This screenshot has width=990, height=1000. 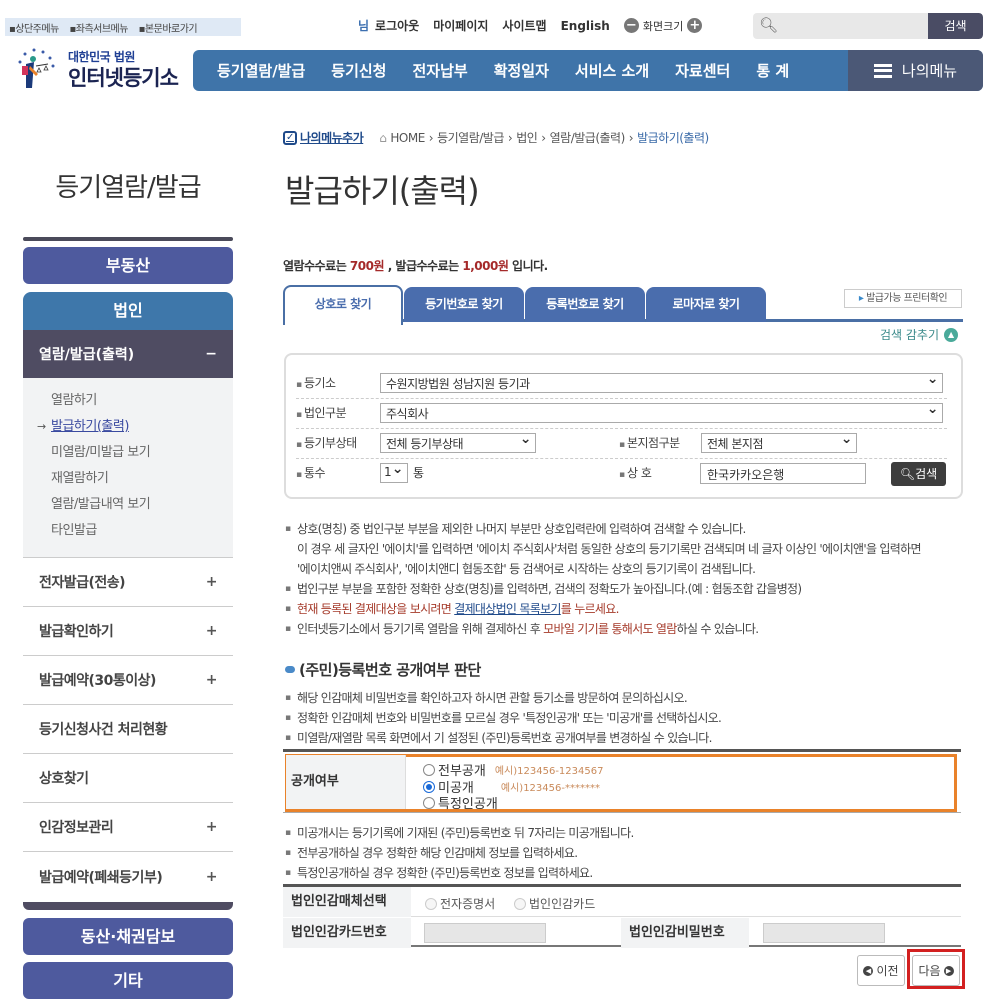 I want to click on section-title-text: (주민)등록번호 공개여부 판단, so click(x=390, y=670).